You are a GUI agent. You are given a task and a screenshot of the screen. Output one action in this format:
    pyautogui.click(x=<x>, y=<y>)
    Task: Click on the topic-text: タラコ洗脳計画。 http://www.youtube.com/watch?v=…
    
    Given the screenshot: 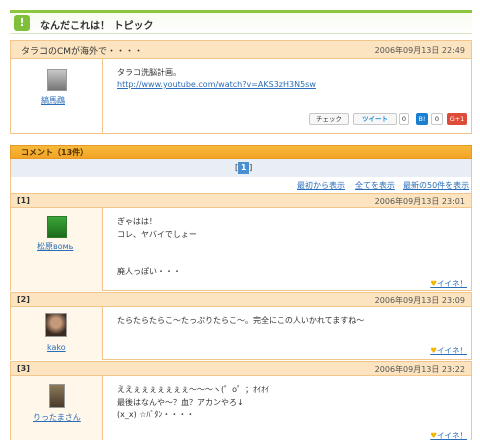 What is the action you would take?
    pyautogui.click(x=216, y=79)
    